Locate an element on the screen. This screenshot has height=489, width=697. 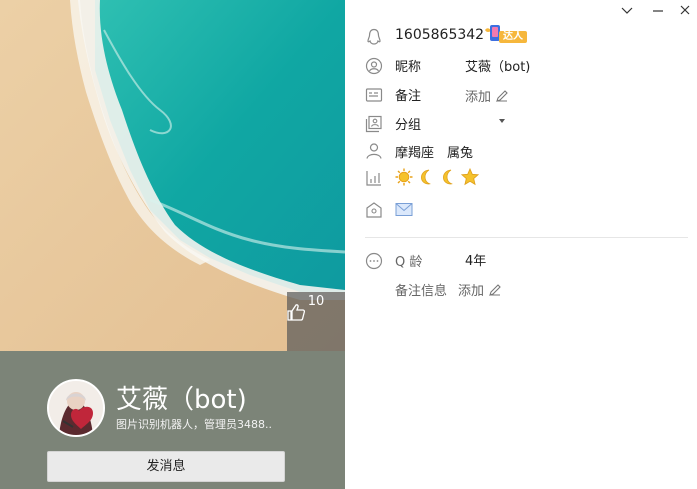
qage-label: Q 龄 is located at coordinates (409, 262).